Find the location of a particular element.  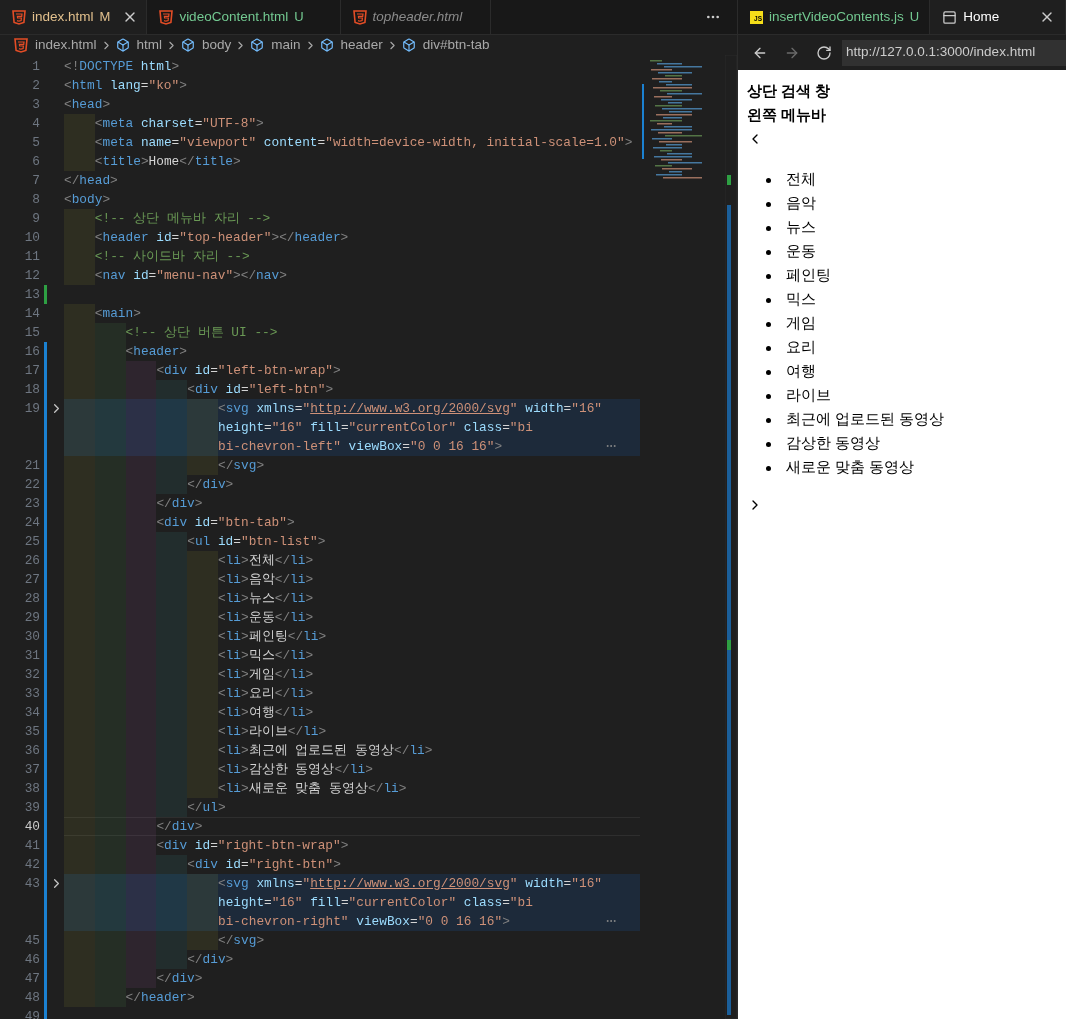

page-heading: 왼쪽 메뉴바 is located at coordinates (787, 115).